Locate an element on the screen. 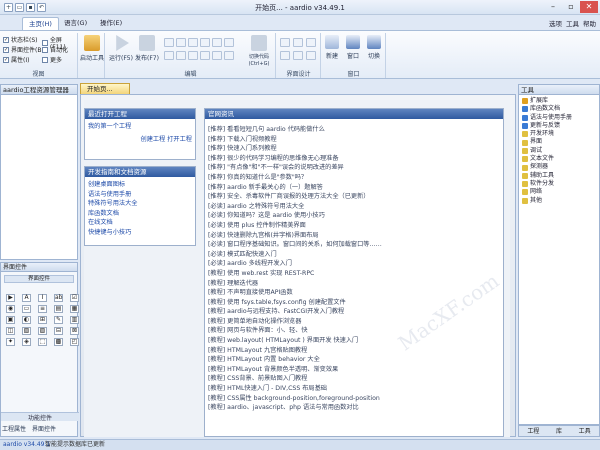 This screenshot has height=450, width=600. outdent-icon is located at coordinates (181, 55).